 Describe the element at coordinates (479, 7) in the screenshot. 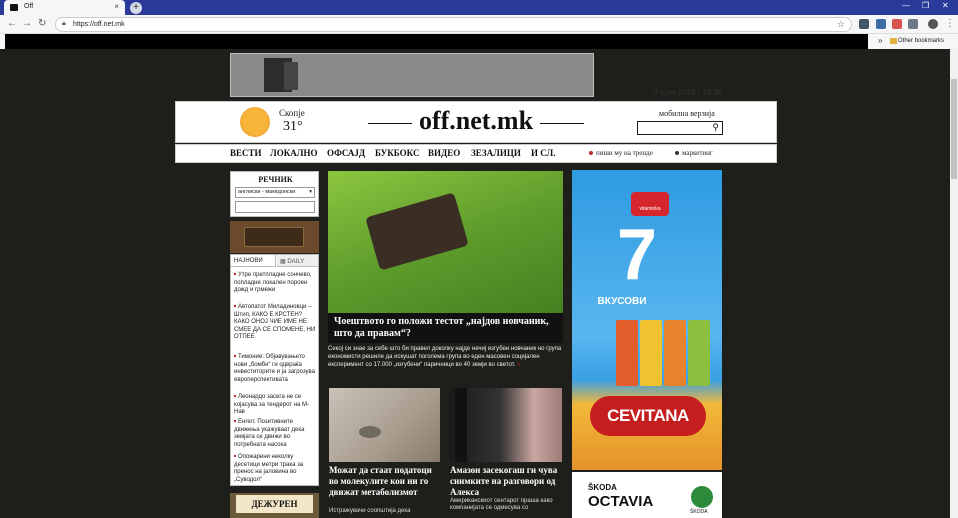

I see `browser-tab-bar: Off × + — ❐ ✕` at that location.